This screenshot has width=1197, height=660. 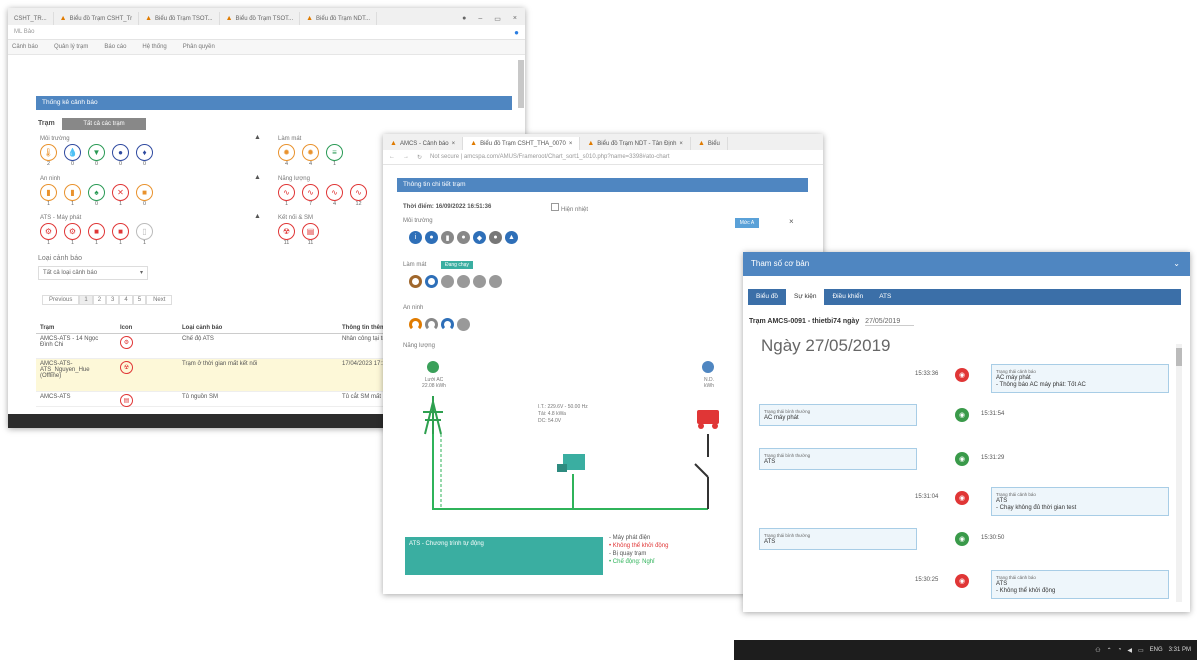 I want to click on ats-icon: ■, so click(x=120, y=231).